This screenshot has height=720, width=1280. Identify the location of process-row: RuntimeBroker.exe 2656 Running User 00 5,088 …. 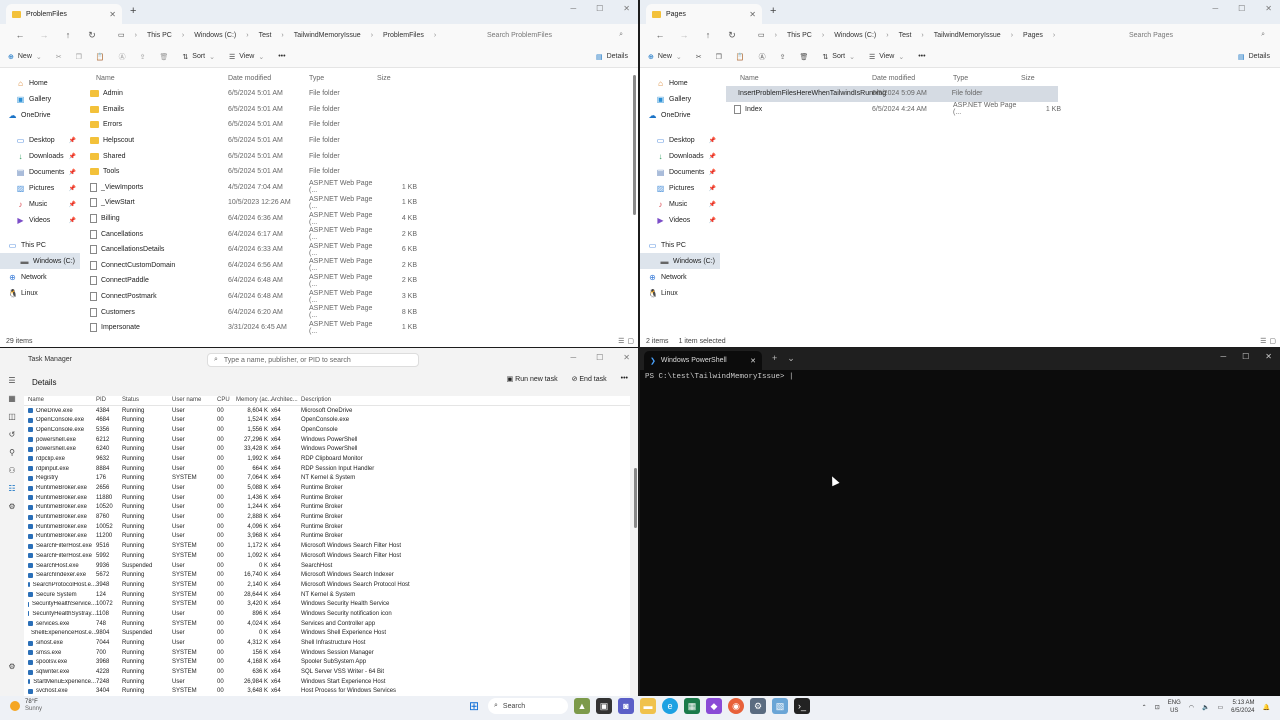
(327, 488).